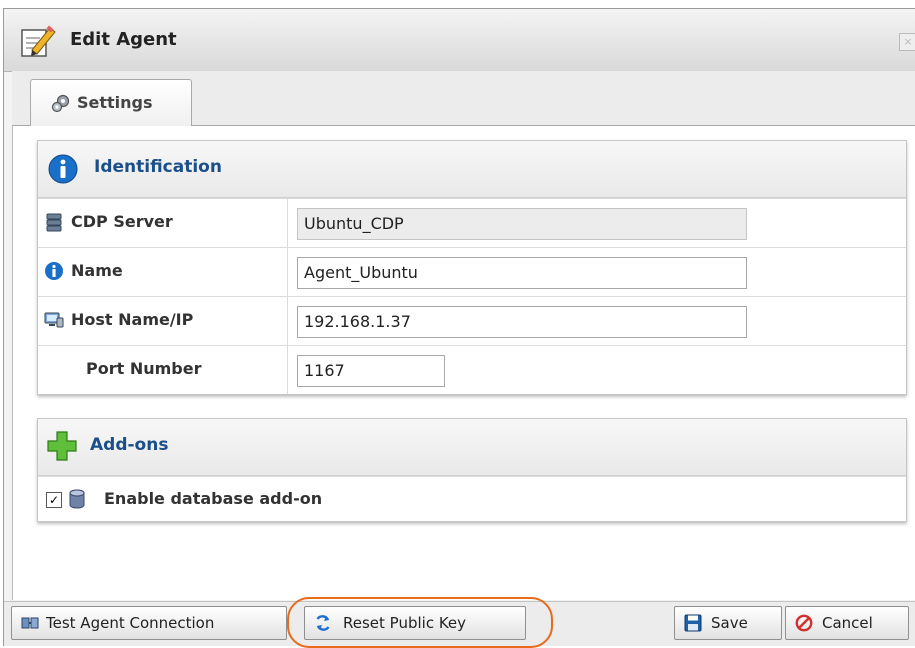 The height and width of the screenshot is (648, 915). Describe the element at coordinates (144, 368) in the screenshot. I see `port-label: Port Number` at that location.